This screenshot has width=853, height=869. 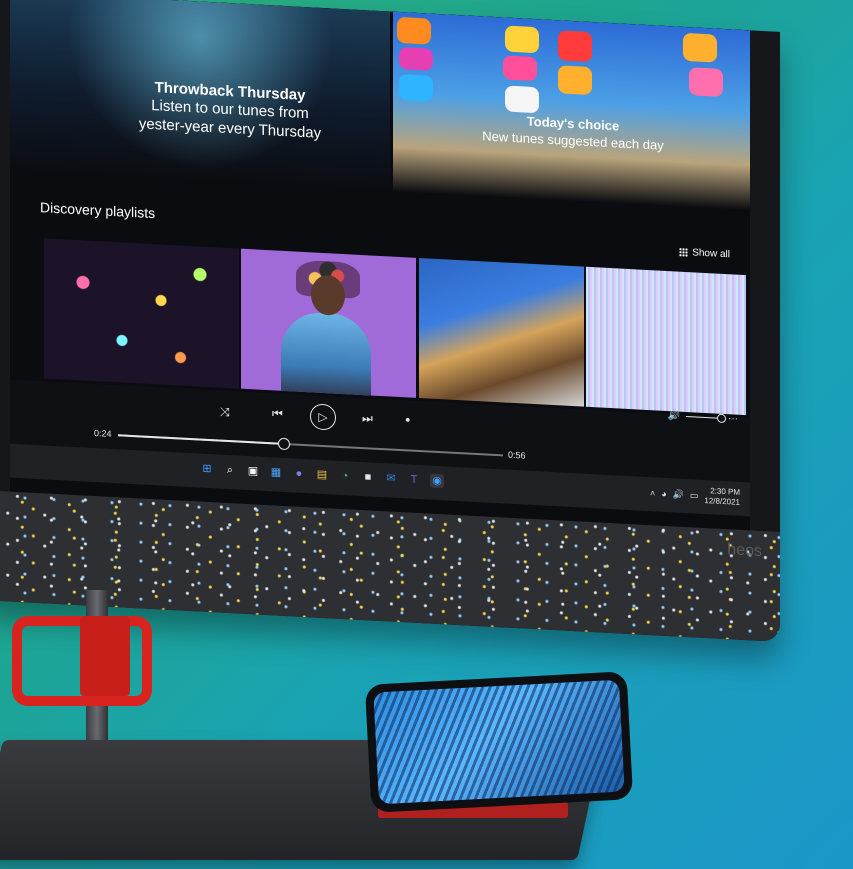 What do you see at coordinates (105, 656) in the screenshot?
I see `cable-clip-band` at bounding box center [105, 656].